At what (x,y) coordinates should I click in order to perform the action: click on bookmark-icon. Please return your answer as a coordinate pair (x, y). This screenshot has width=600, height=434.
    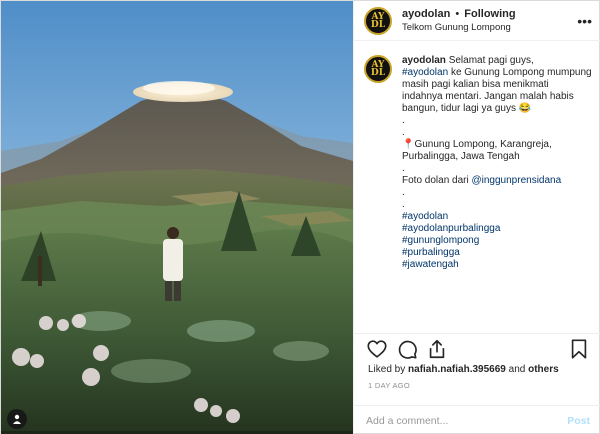
    Looking at the image, I should click on (579, 349).